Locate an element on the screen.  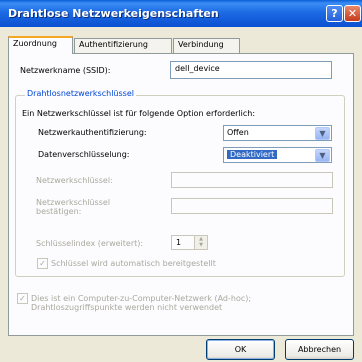
key-index-value: 1 is located at coordinates (179, 242).